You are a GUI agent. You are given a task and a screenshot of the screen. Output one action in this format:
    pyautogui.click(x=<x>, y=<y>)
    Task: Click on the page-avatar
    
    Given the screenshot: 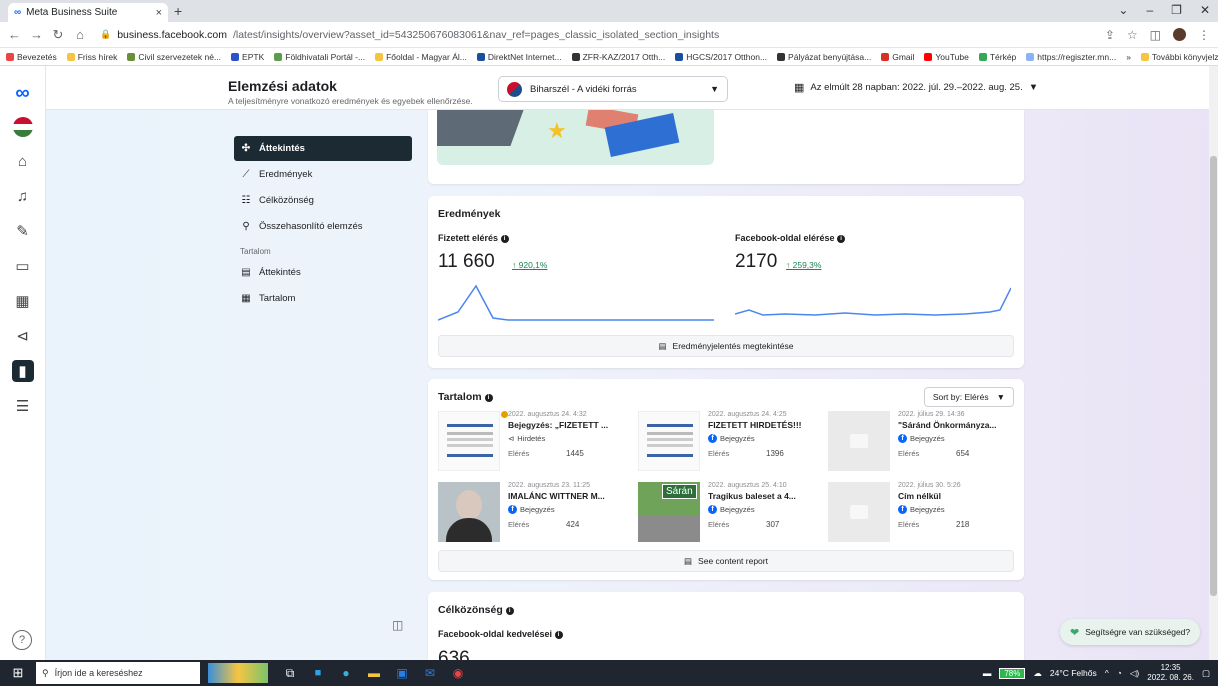 What is the action you would take?
    pyautogui.click(x=22, y=127)
    